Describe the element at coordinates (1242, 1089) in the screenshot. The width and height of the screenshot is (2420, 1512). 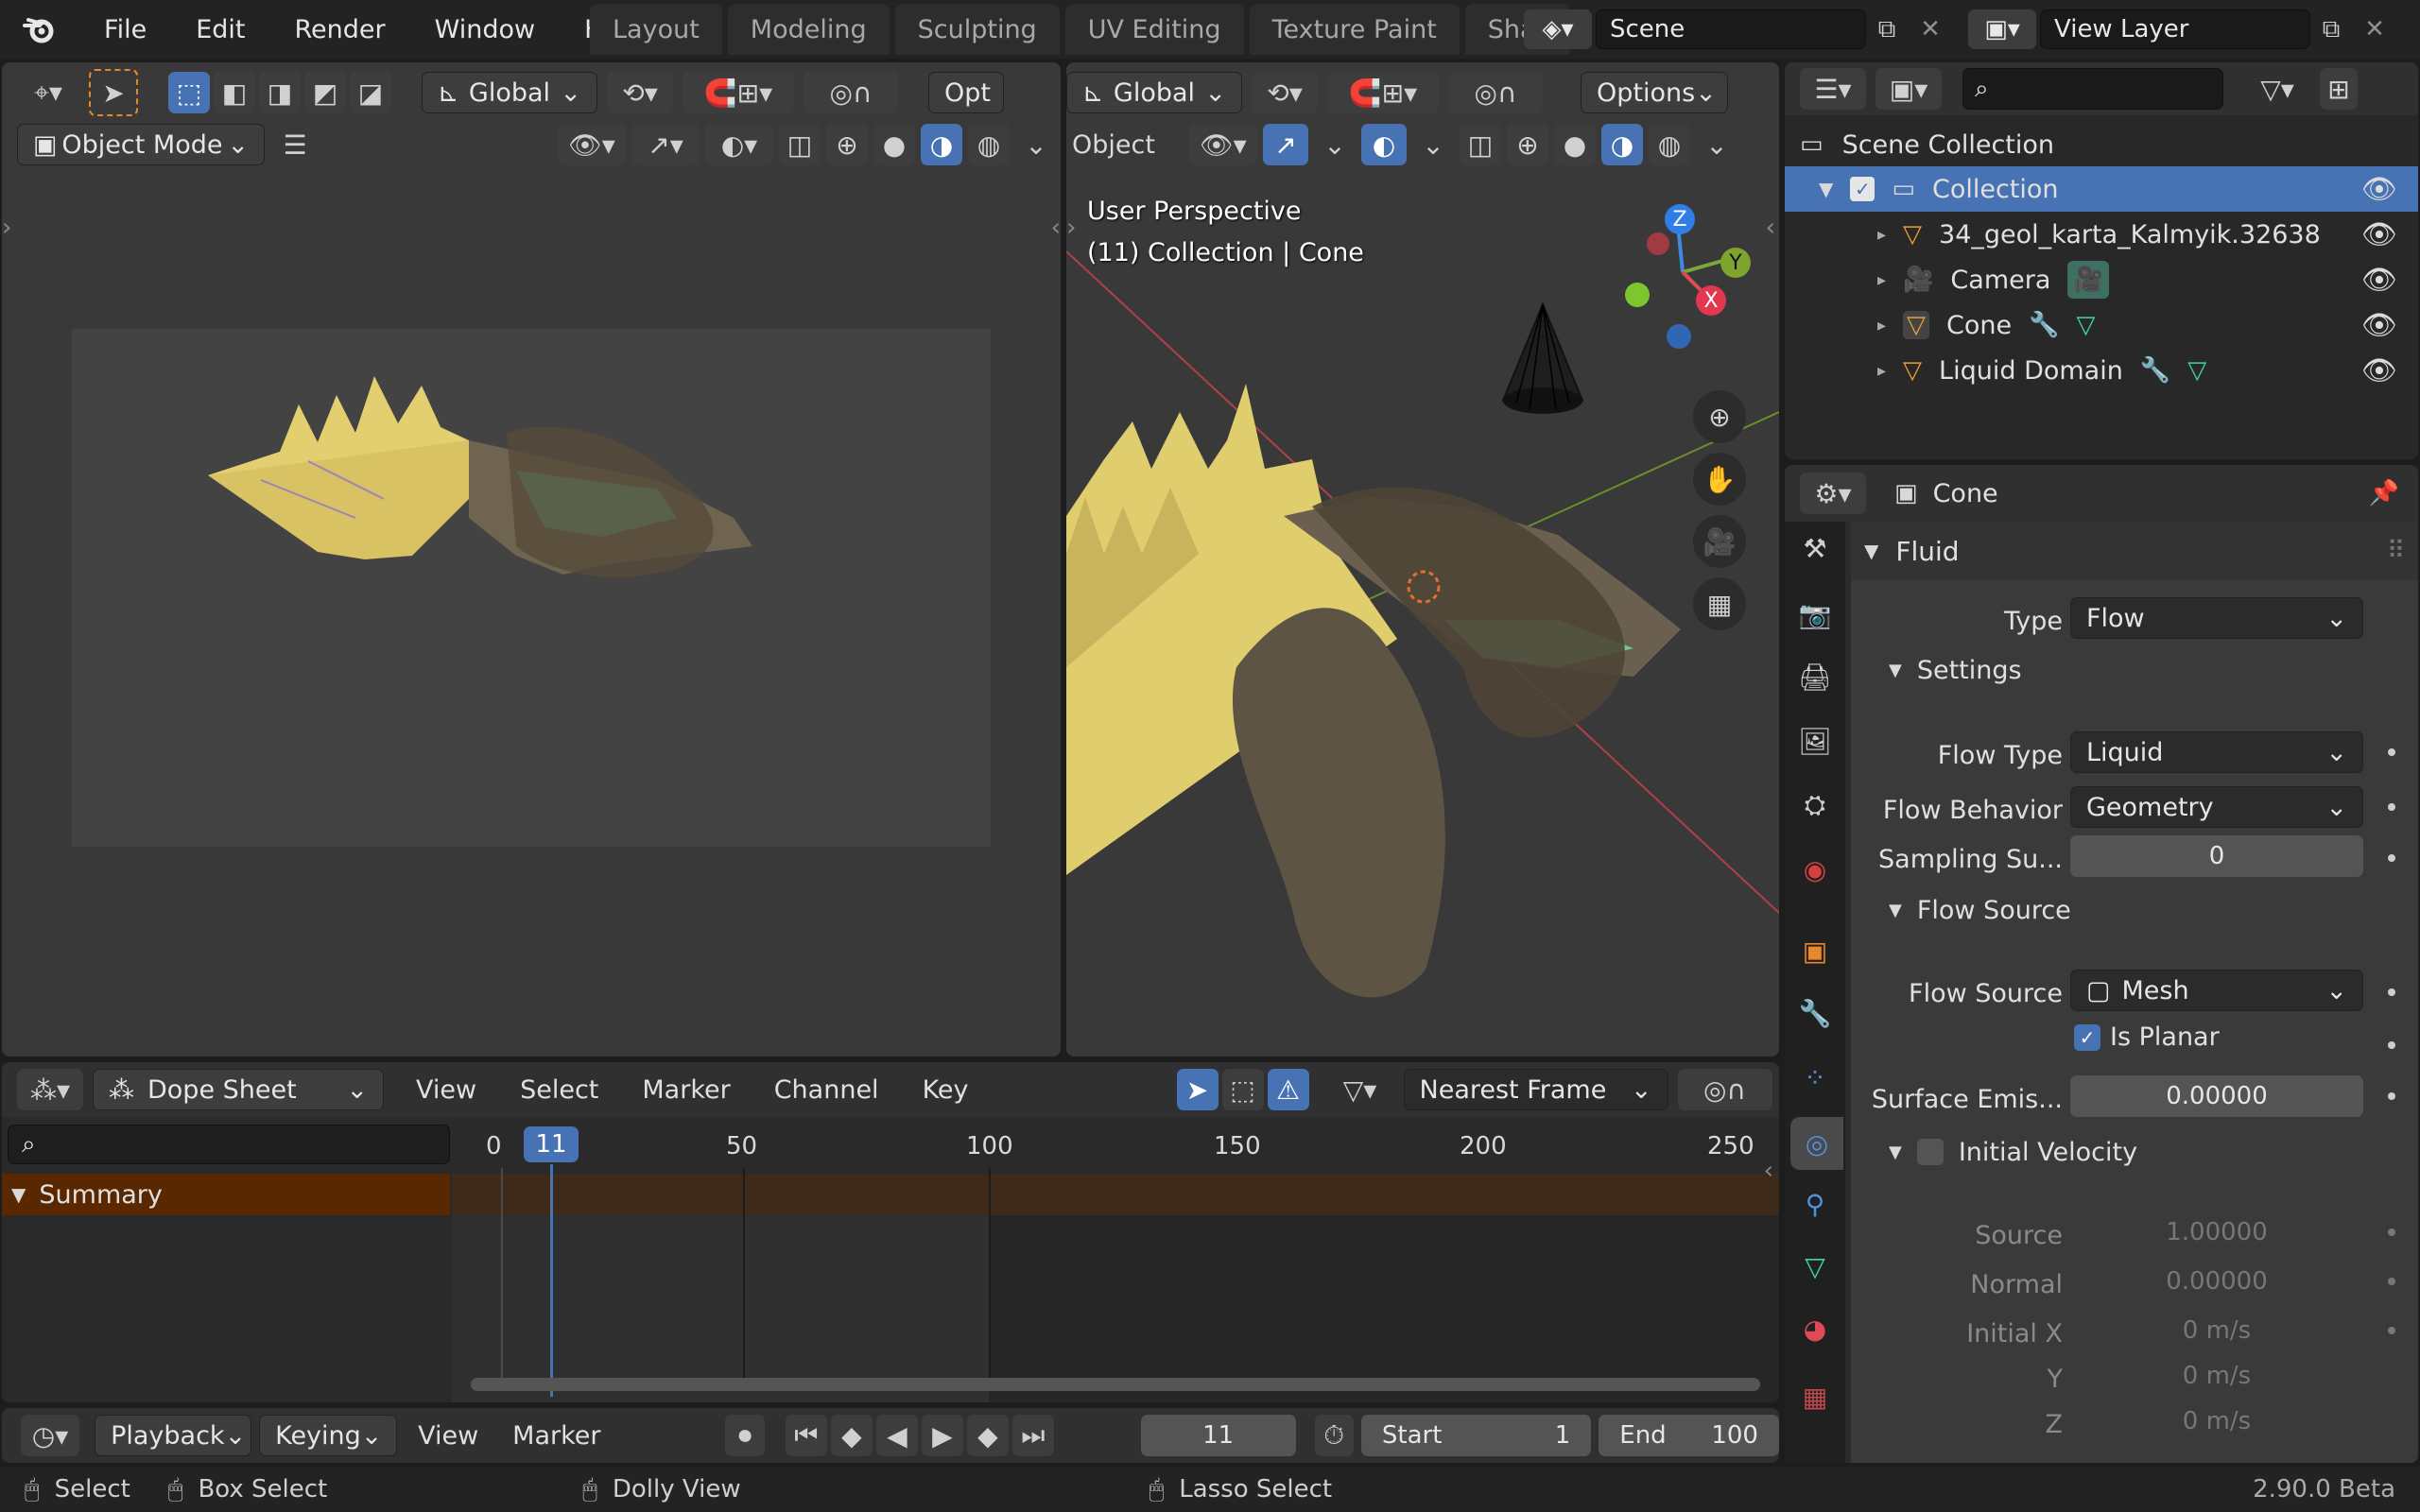
I see `show-hidden-icon: ⬚` at that location.